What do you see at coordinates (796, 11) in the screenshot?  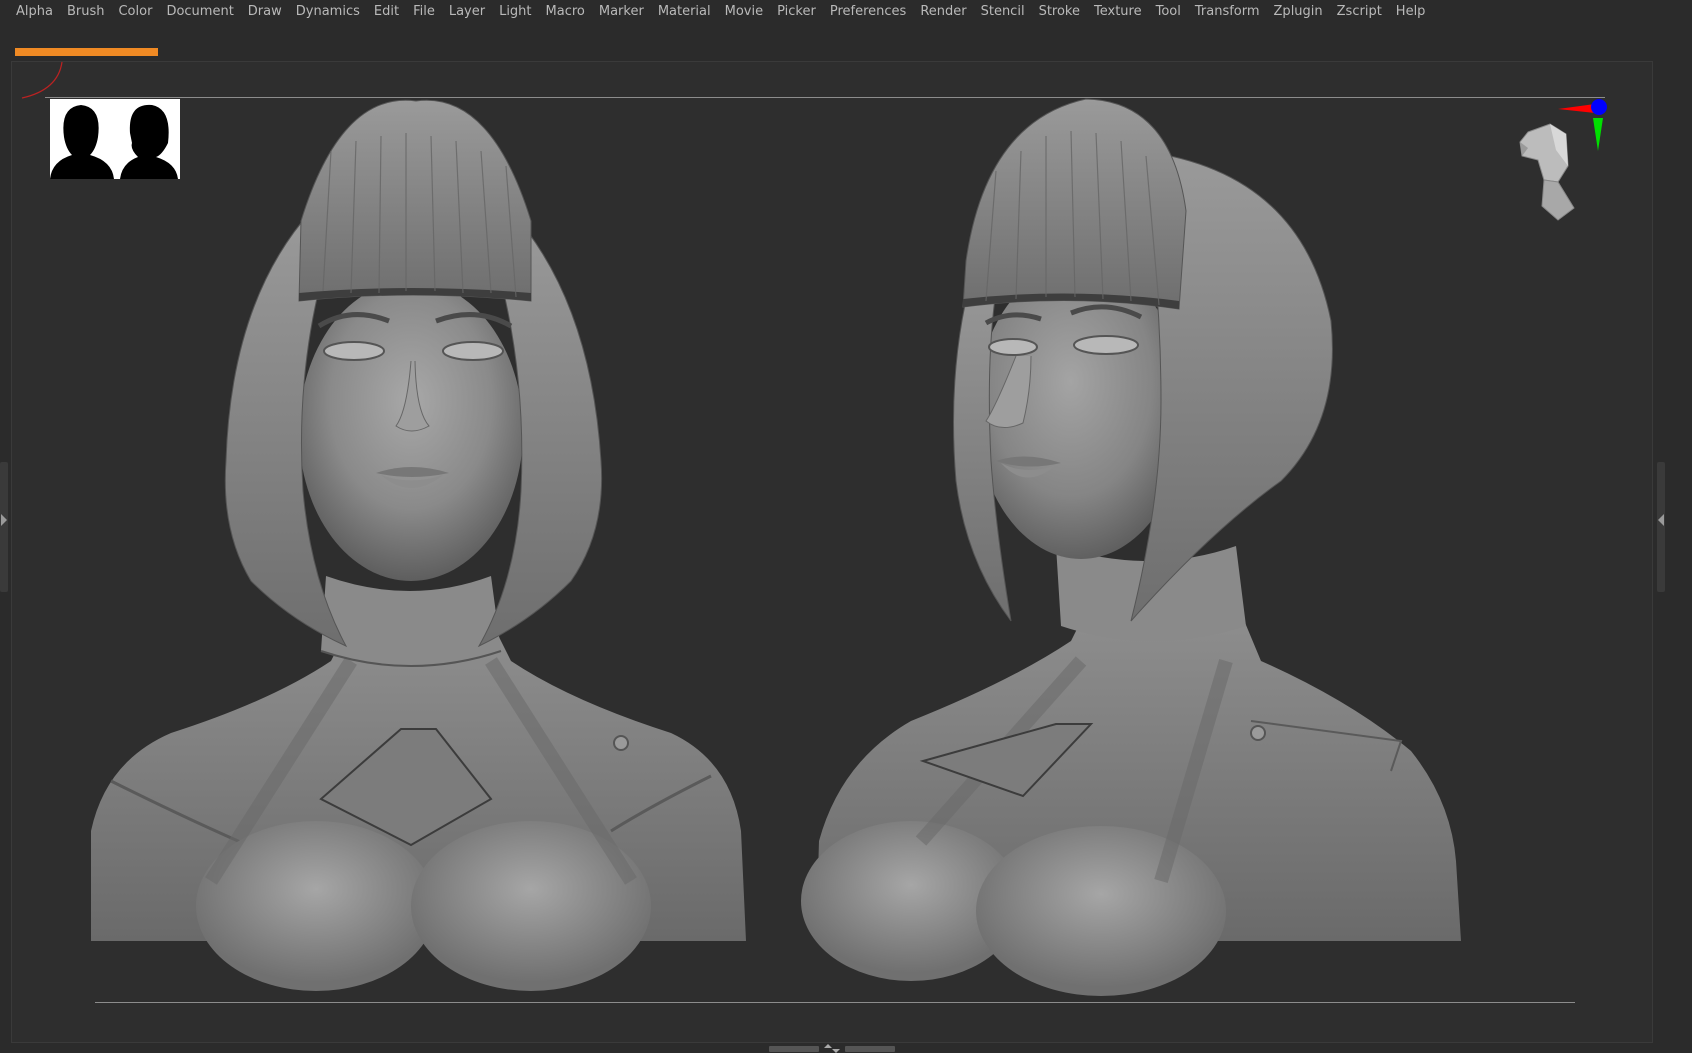 I see `menu-item-picker: Picker` at bounding box center [796, 11].